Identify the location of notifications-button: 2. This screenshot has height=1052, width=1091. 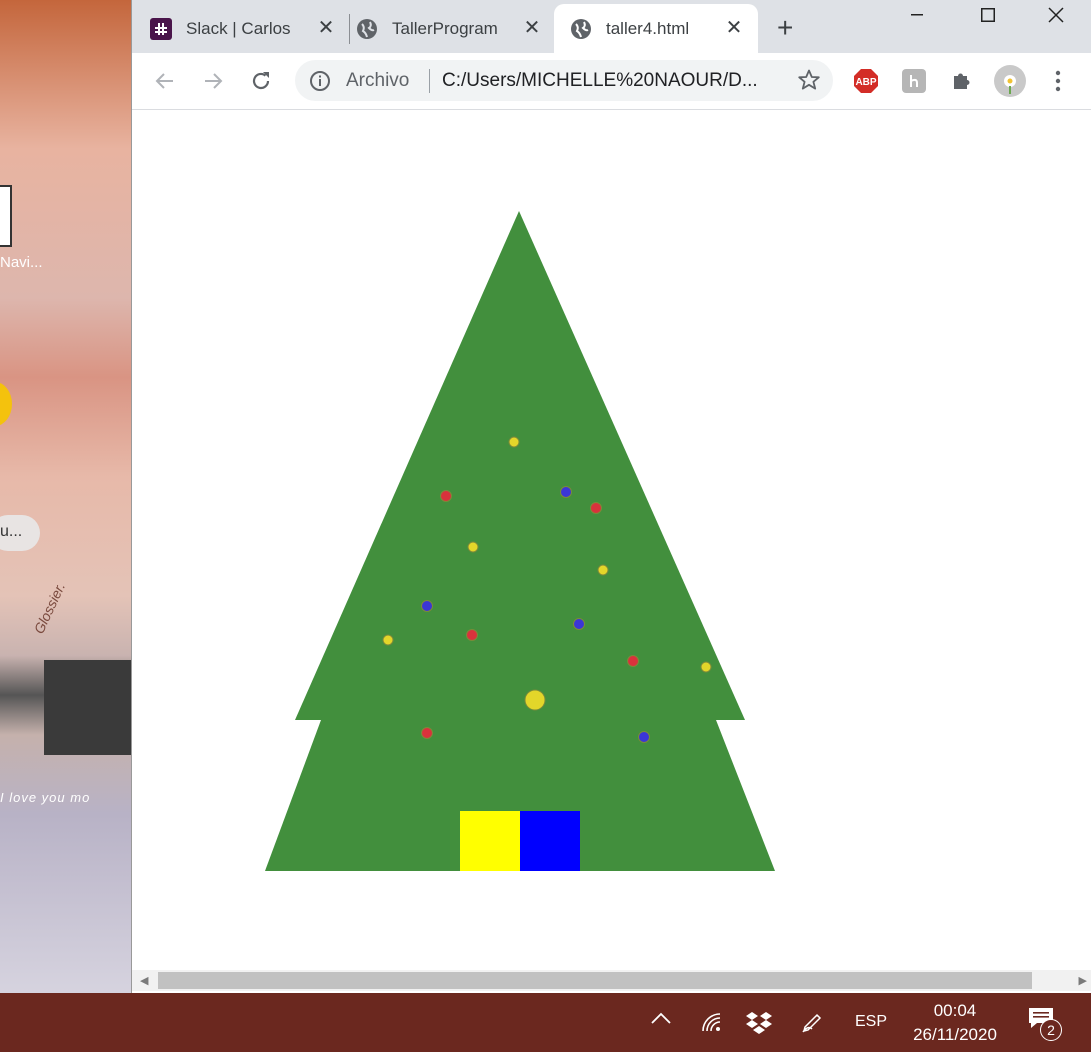
(1045, 1024).